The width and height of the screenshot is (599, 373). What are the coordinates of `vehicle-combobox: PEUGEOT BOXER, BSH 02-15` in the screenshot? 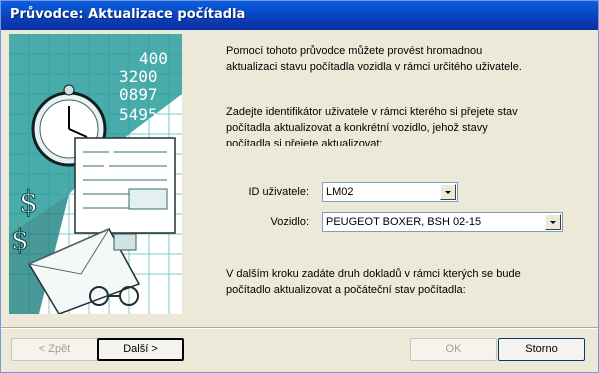 It's located at (442, 222).